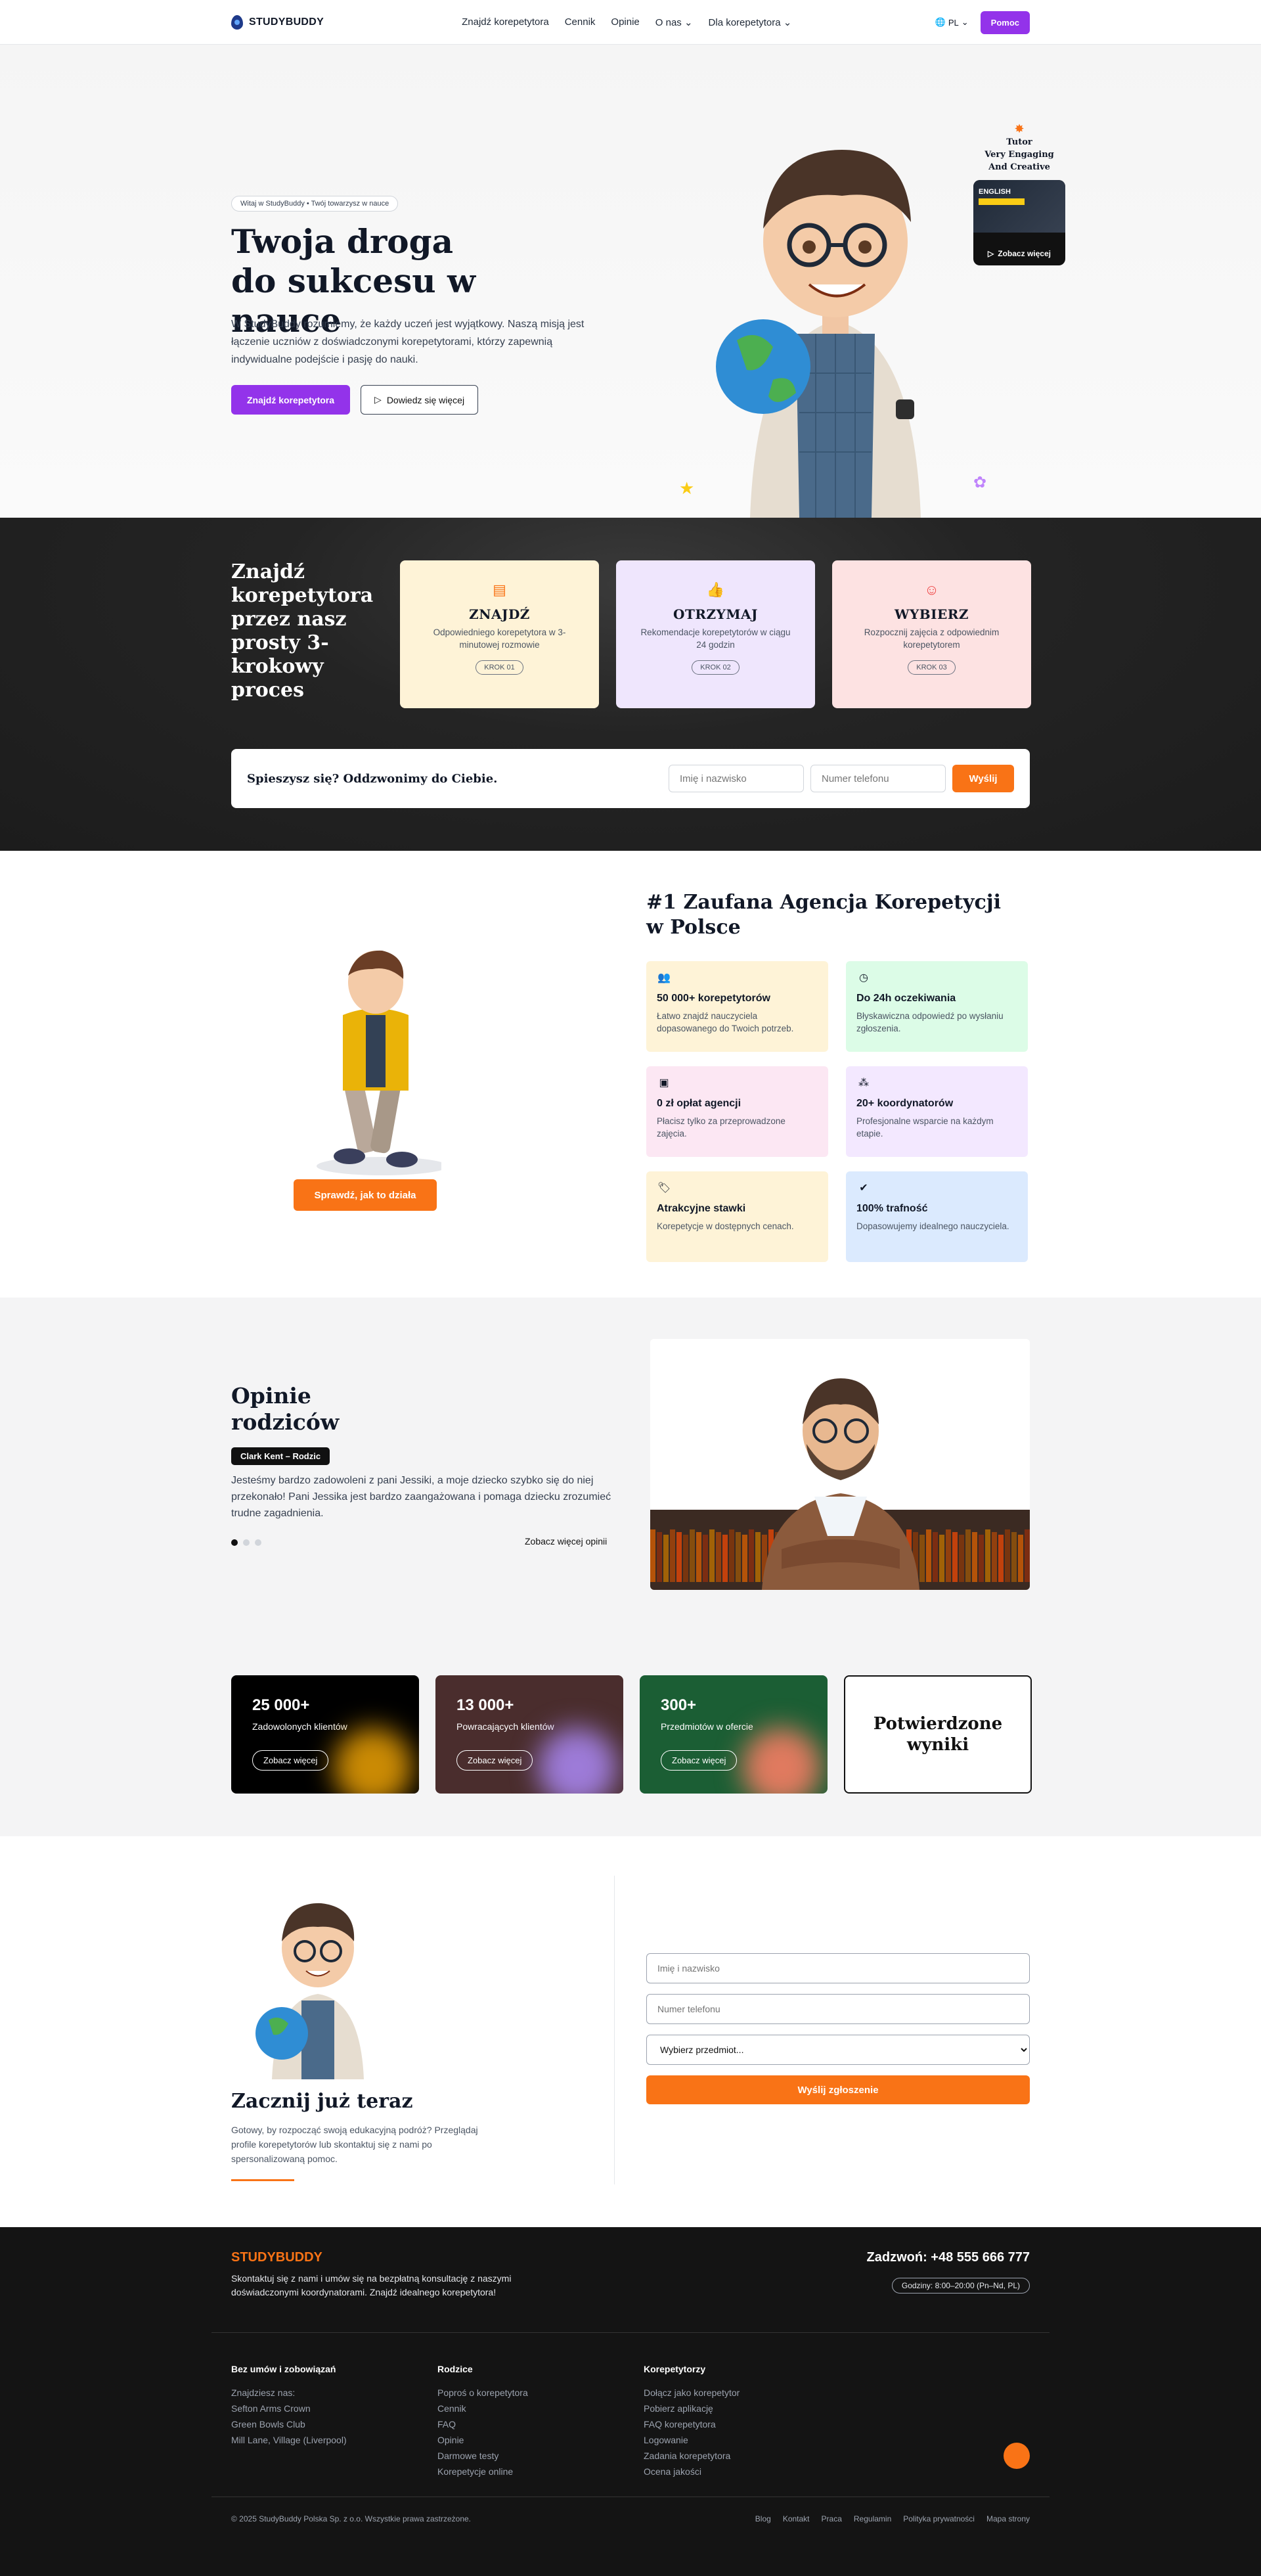 The height and width of the screenshot is (2576, 1261). Describe the element at coordinates (485, 1705) in the screenshot. I see `stat-value: 13 000+` at that location.